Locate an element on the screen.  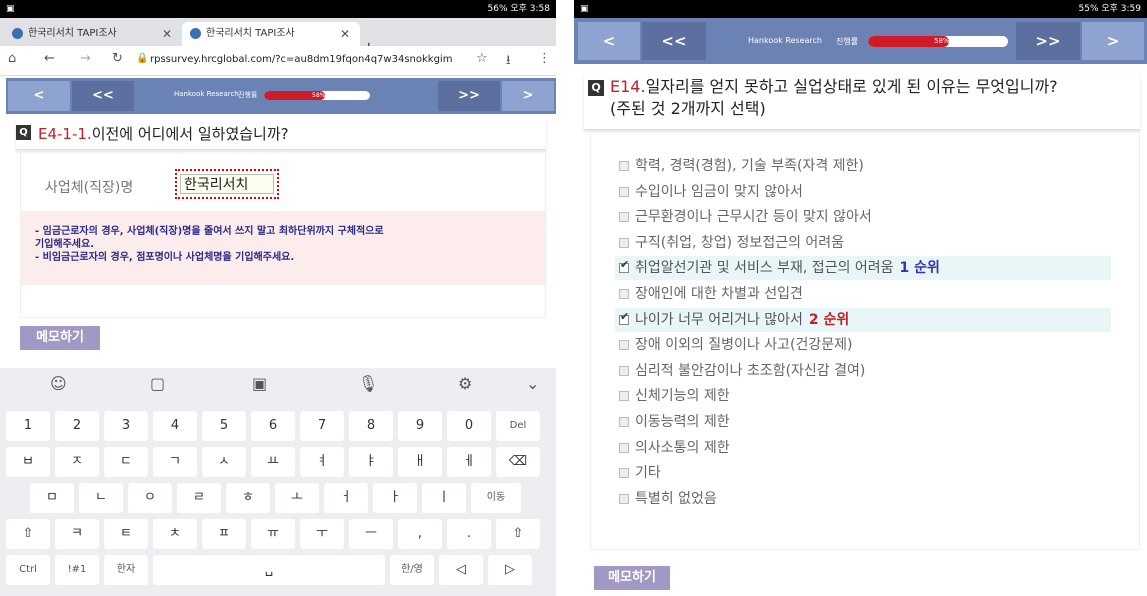
keyboard-key: ◁ is located at coordinates (461, 570).